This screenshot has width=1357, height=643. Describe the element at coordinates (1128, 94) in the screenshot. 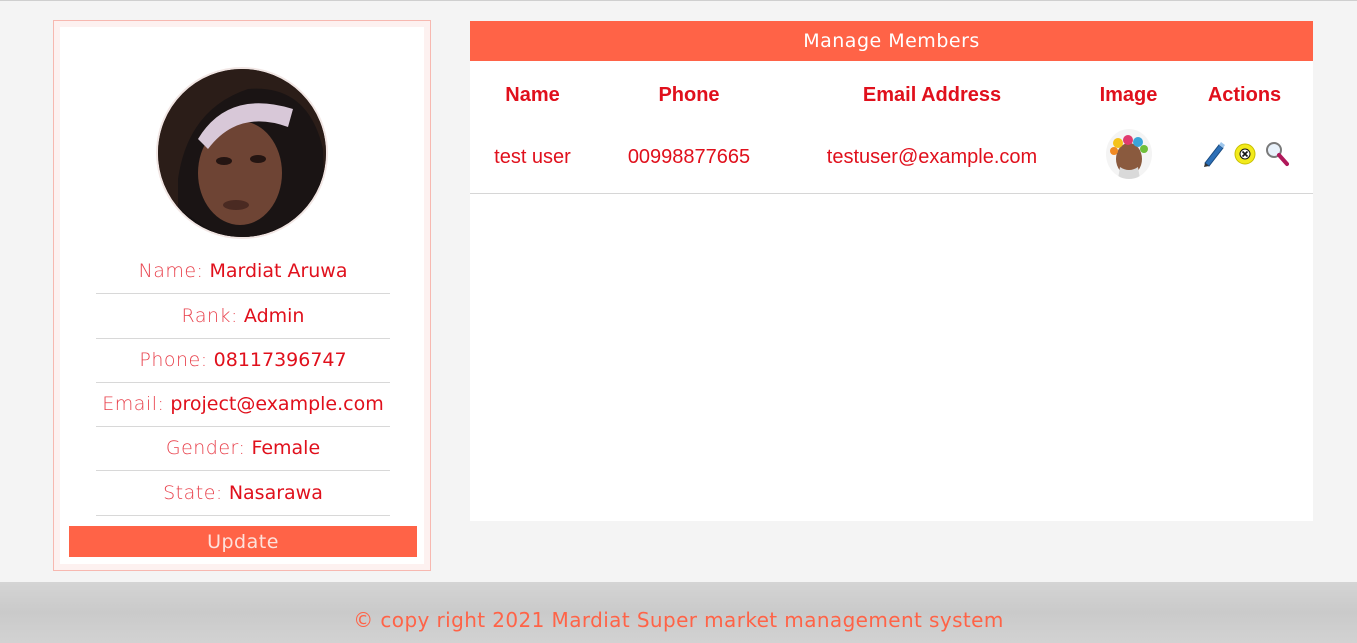

I see `column-header-image: Image` at that location.